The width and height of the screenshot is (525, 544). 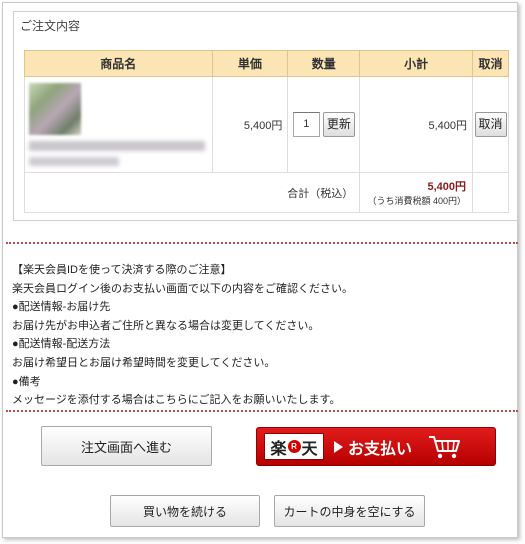 What do you see at coordinates (490, 63) in the screenshot?
I see `header-remove: 取消` at bounding box center [490, 63].